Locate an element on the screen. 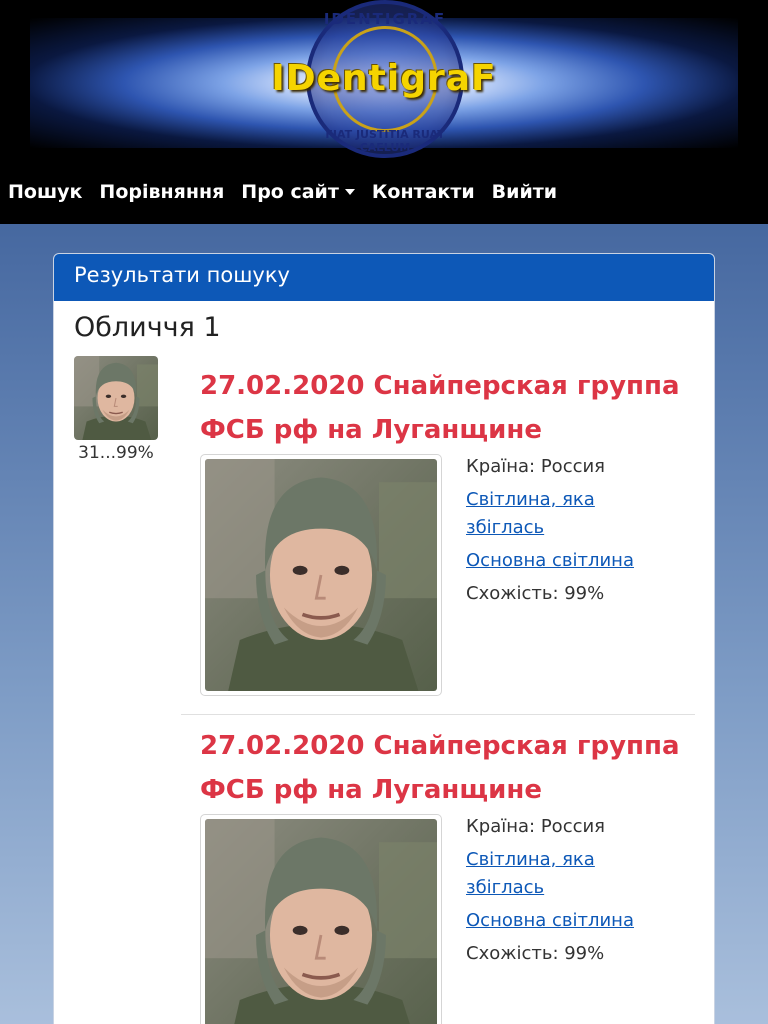  main-nav: Пошук Порівняння Про сайт Контакти Вийти is located at coordinates (283, 192).